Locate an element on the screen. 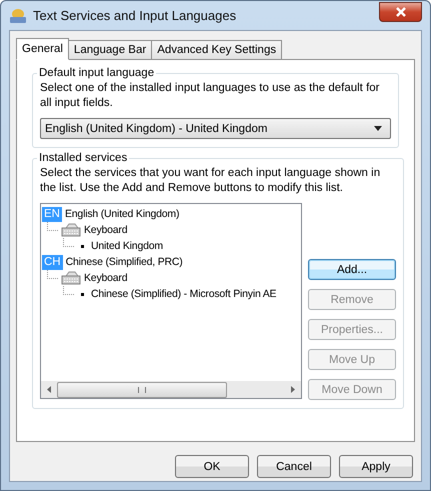  tree-item: Chinese (Simplified) - Microsoft Pinyin AE is located at coordinates (183, 294).